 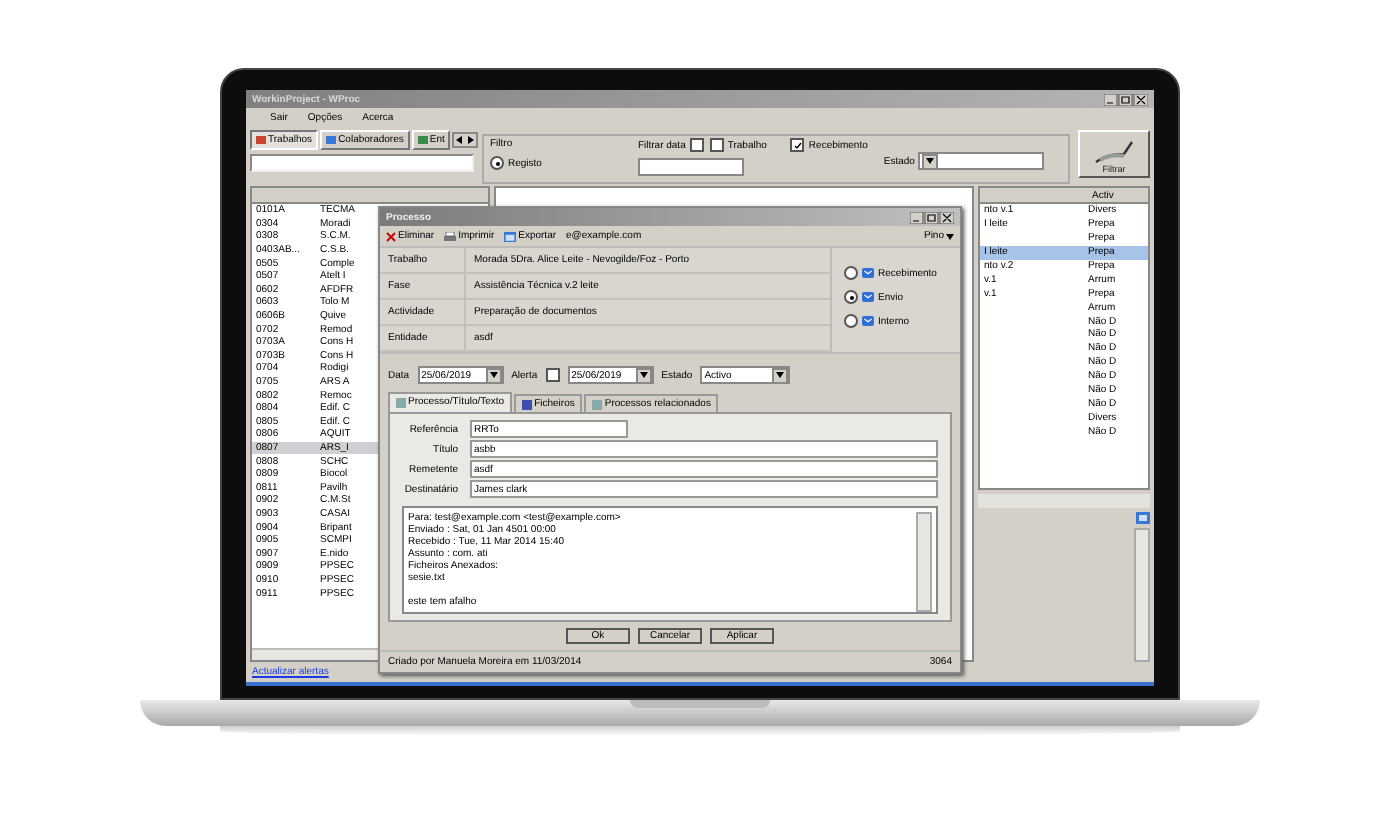 I want to click on date-field, so click(x=690, y=167).